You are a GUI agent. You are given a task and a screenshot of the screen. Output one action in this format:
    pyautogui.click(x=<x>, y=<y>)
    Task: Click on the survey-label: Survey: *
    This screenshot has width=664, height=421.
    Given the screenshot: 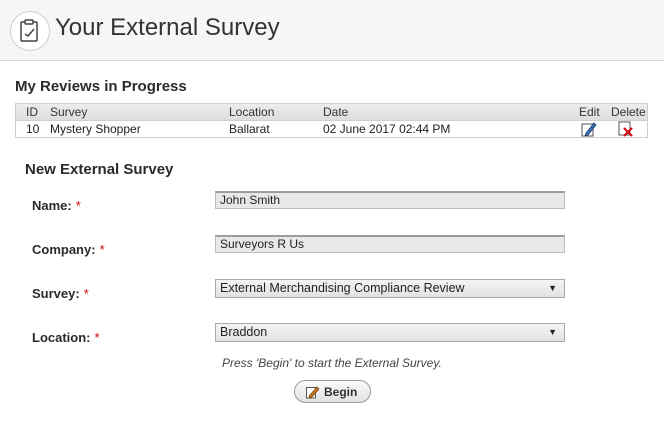 What is the action you would take?
    pyautogui.click(x=60, y=293)
    